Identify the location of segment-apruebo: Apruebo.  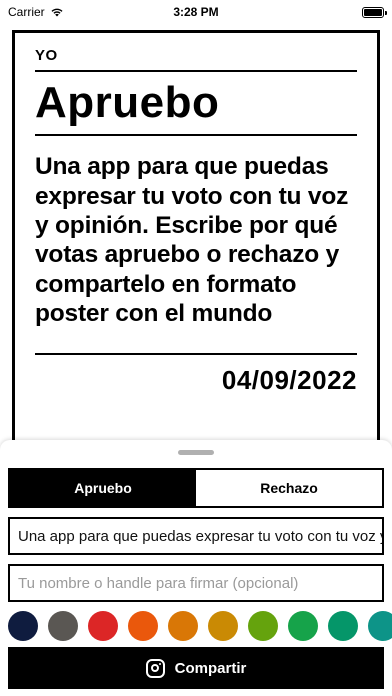
(103, 488).